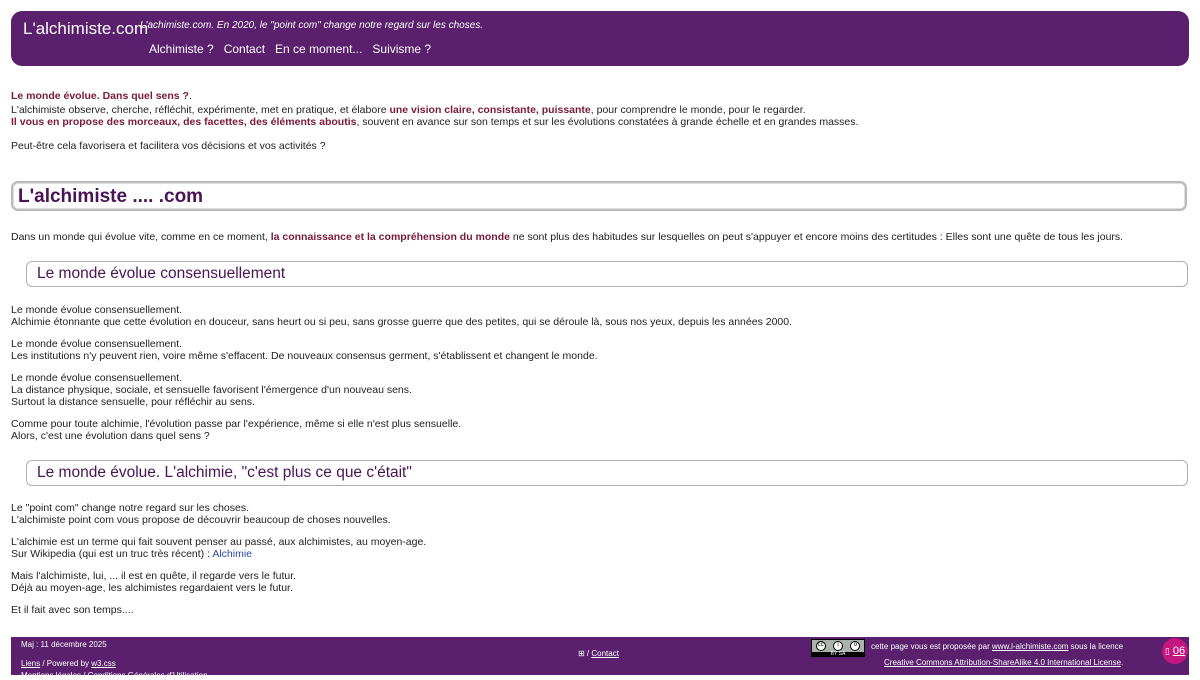 The image size is (1200, 680). I want to click on intro-line-1: Le monde évolue. Dans quel sens ?., so click(101, 96).